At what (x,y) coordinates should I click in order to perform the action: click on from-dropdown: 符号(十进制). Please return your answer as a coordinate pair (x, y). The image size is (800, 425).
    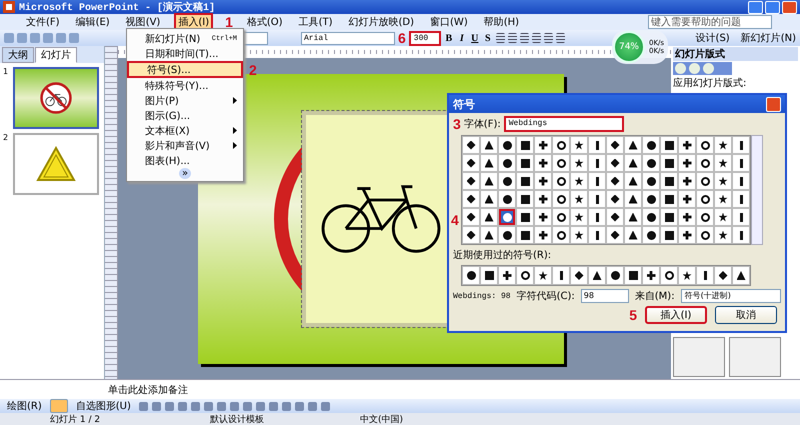
    Looking at the image, I should click on (730, 296).